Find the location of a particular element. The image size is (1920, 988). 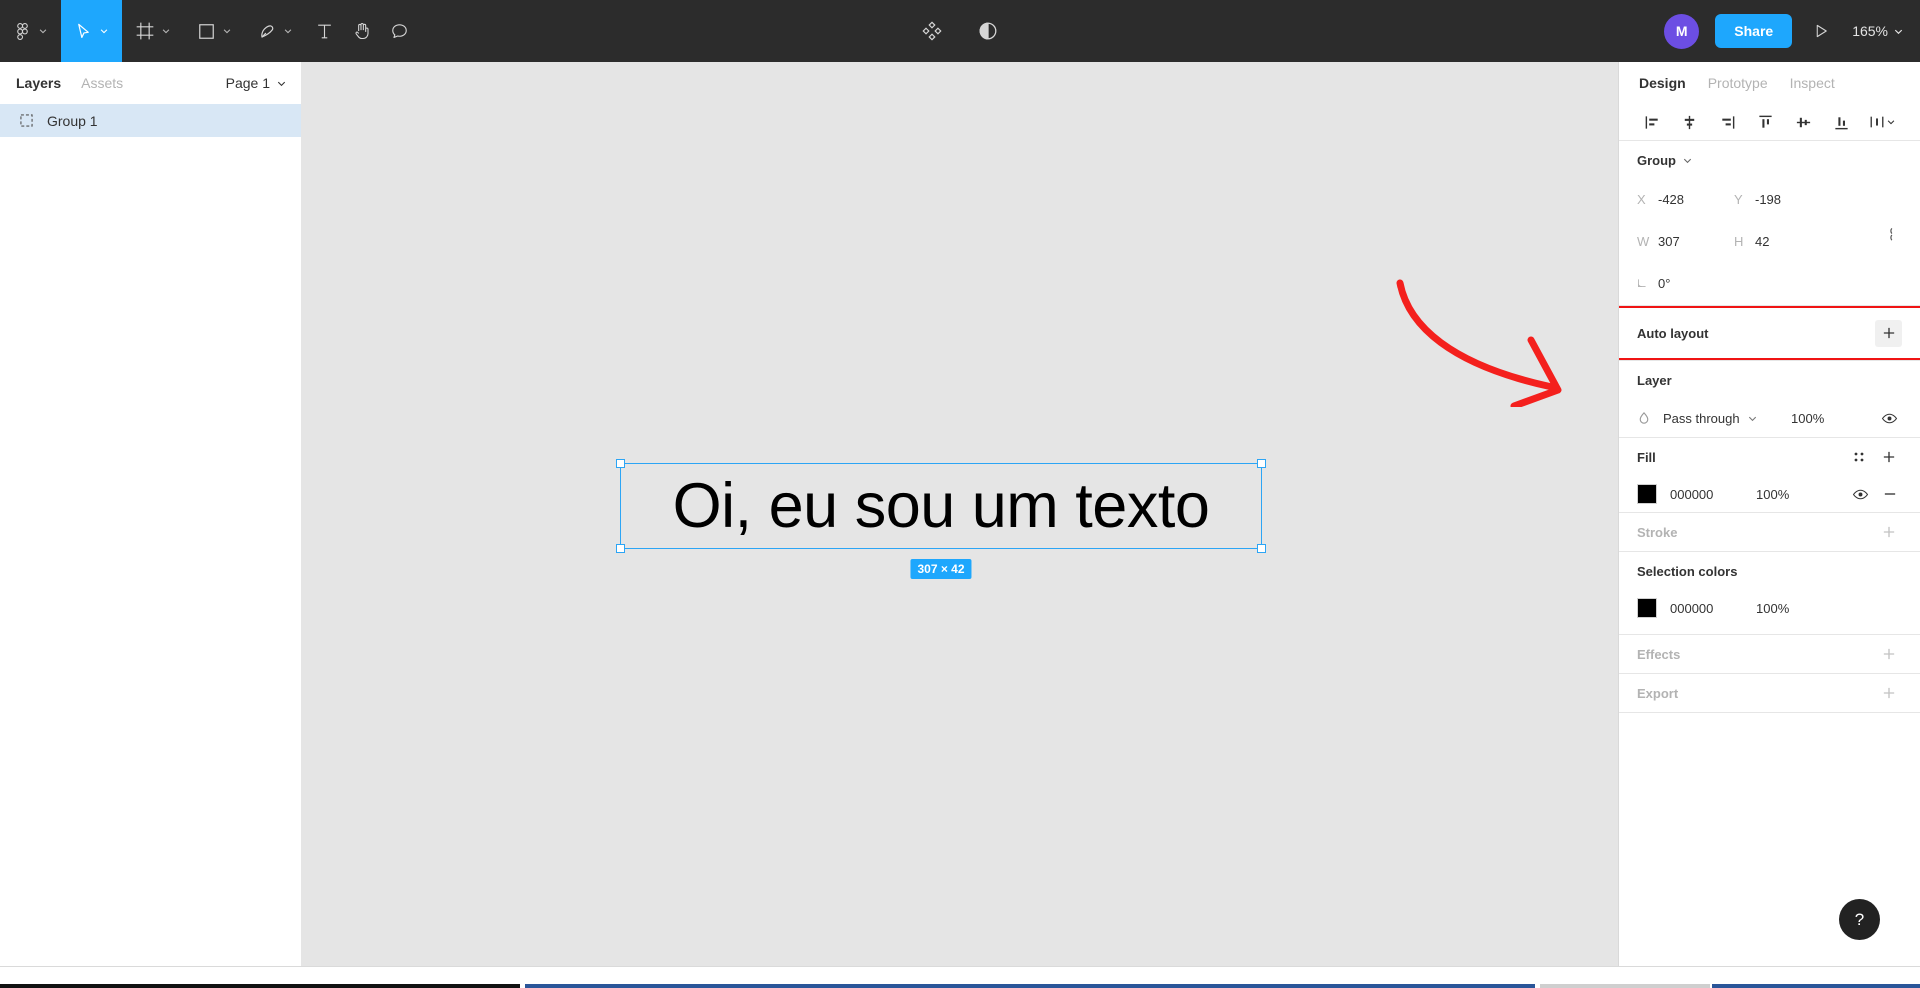

auto-layout-label: Auto layout is located at coordinates (1673, 333).